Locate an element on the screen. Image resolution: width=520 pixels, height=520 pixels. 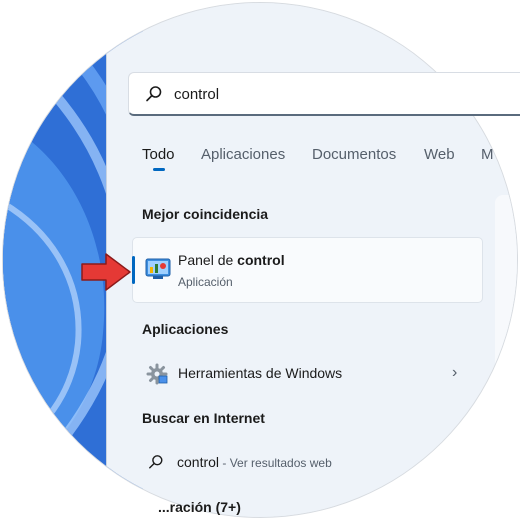
best-match-name: Panel de control is located at coordinates (231, 260).